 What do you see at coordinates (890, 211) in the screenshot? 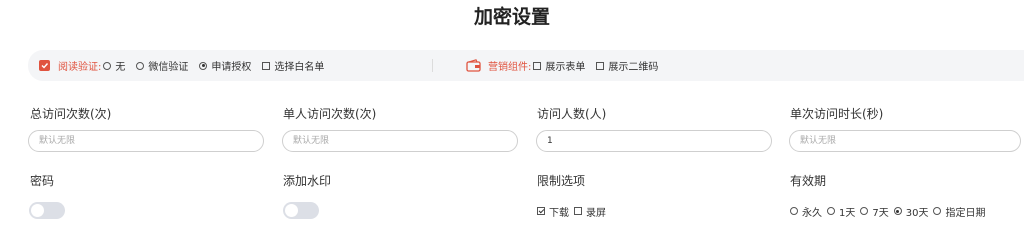
I see `validity-options: 永久 1天 7天 30天 指定日期` at bounding box center [890, 211].